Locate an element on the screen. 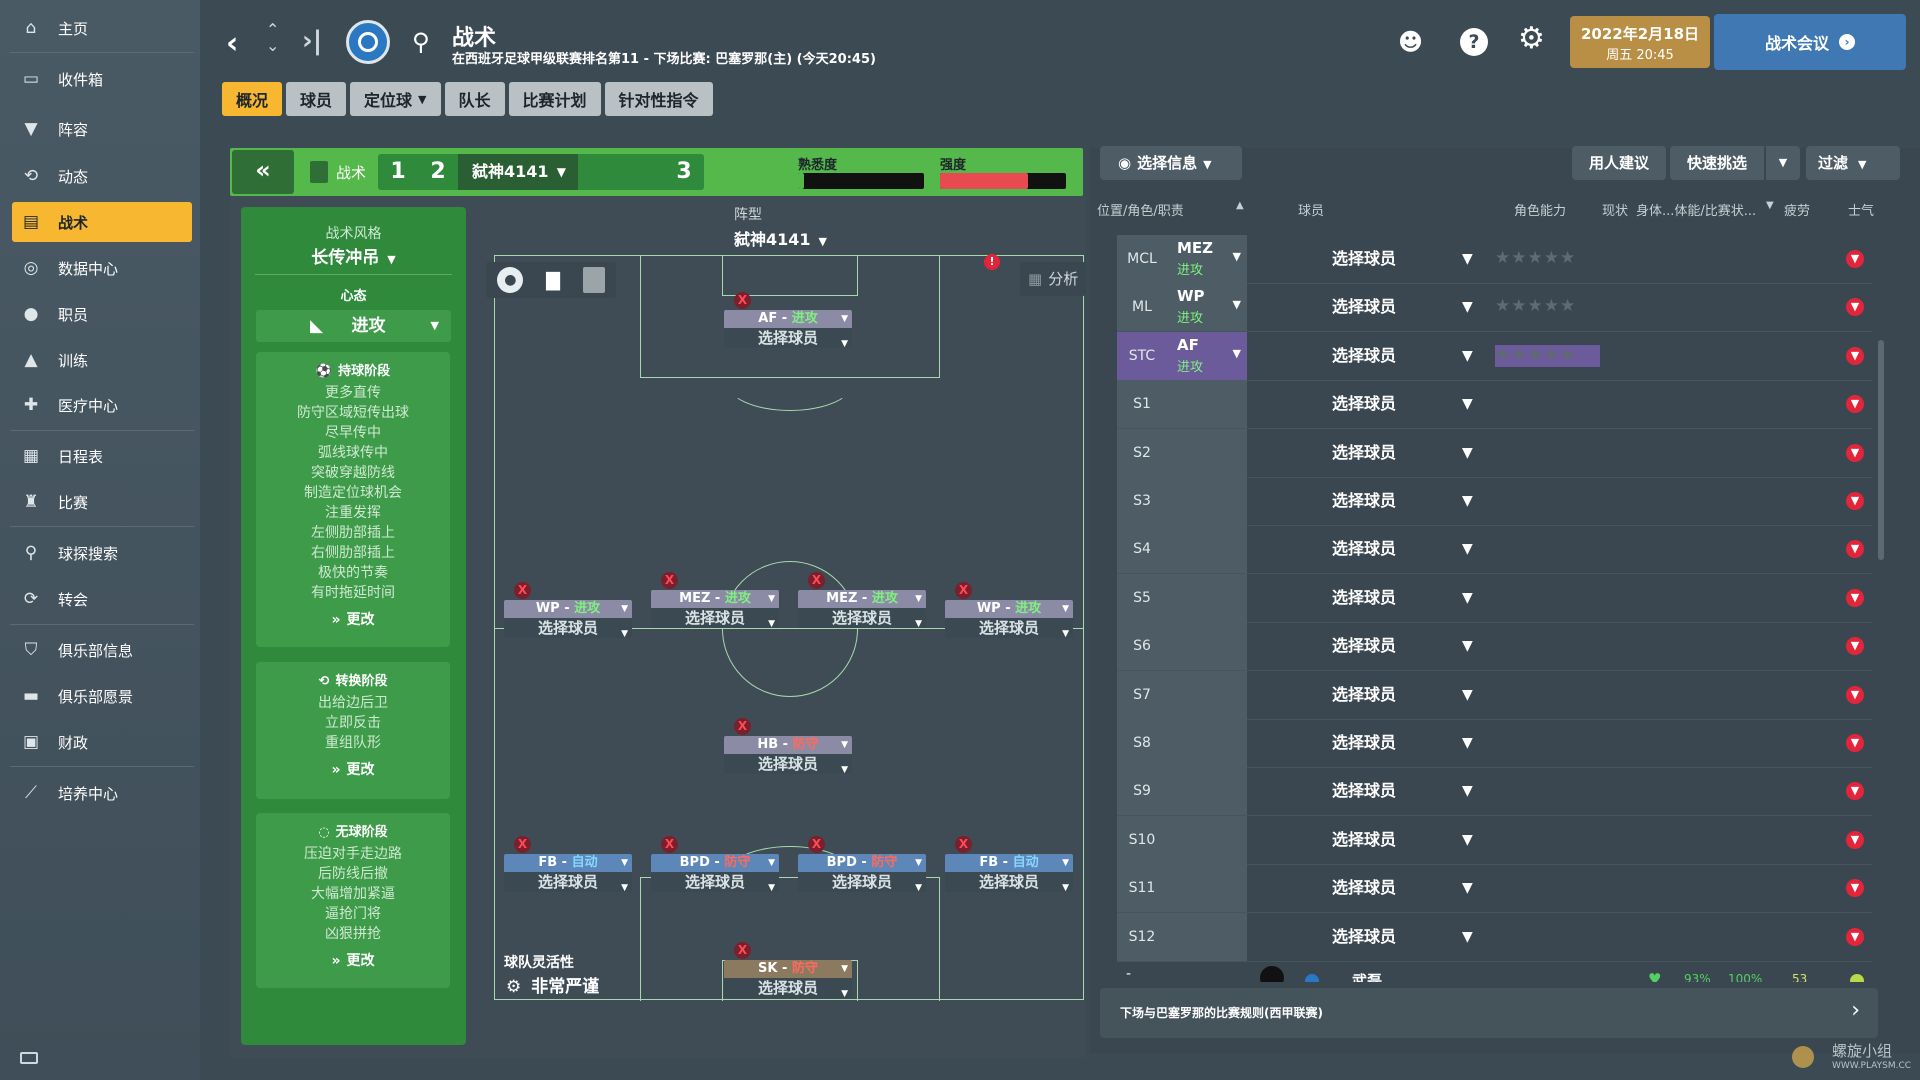 This screenshot has height=1080, width=1920. role-selector: BPD - 防守 ▼ is located at coordinates (862, 863).